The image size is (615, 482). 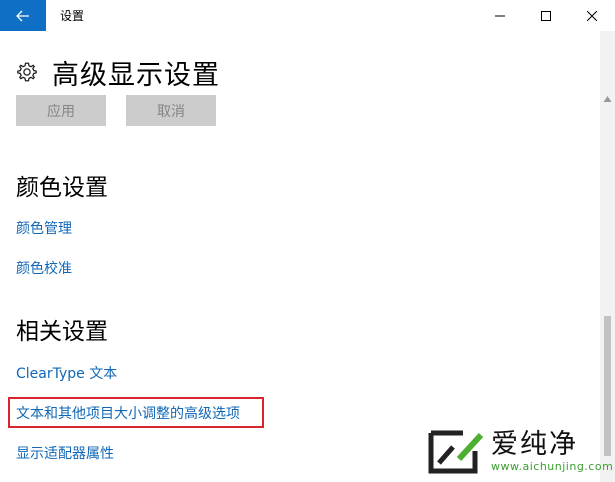 I want to click on maximize-button, so click(x=546, y=15).